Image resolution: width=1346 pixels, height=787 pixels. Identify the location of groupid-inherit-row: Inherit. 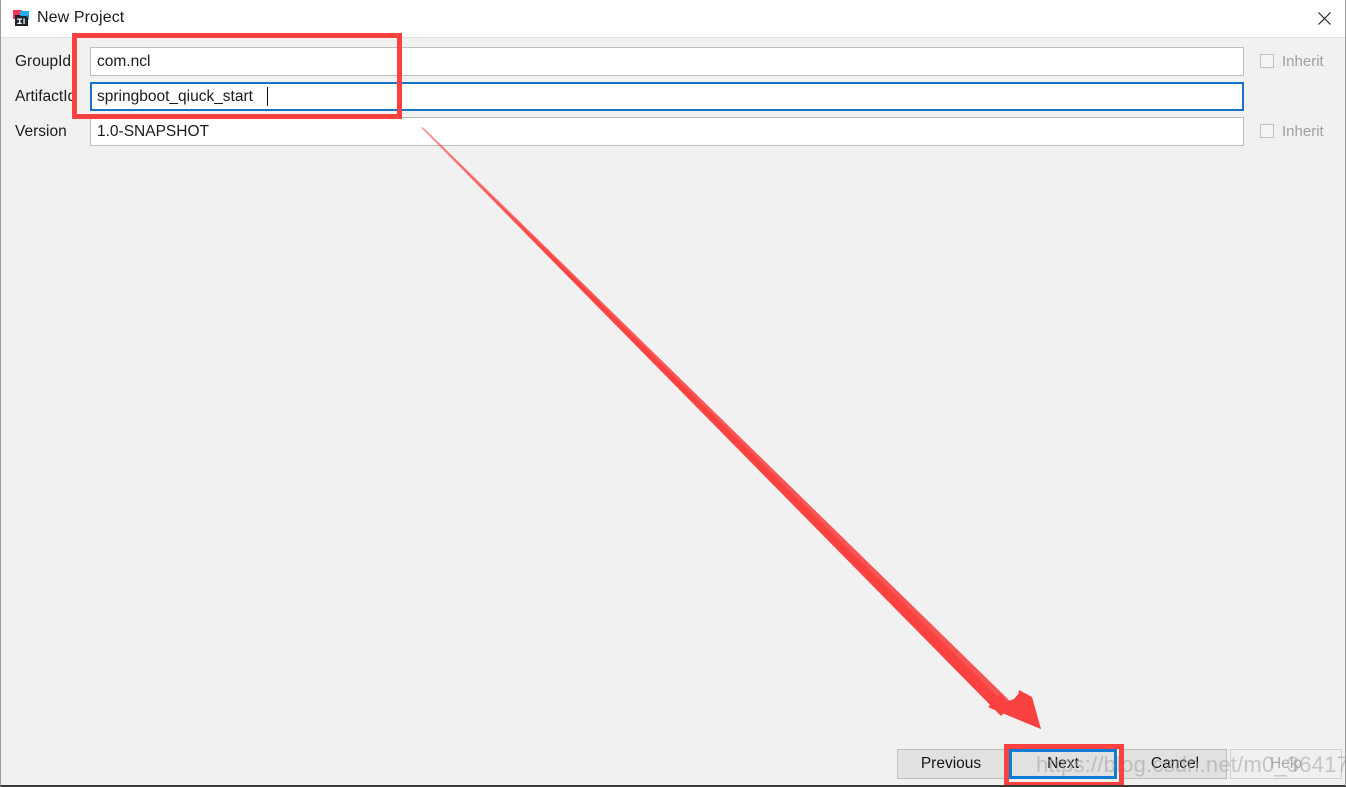
(1292, 61).